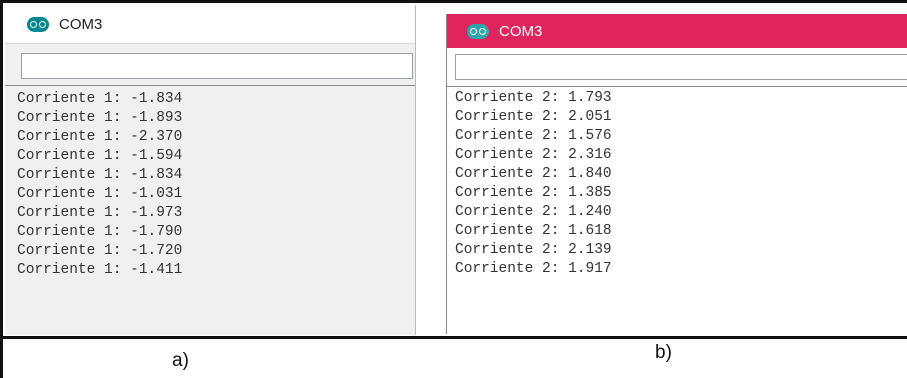 The image size is (907, 378). I want to click on output-line: Corriente 2: 1.618, so click(533, 231).